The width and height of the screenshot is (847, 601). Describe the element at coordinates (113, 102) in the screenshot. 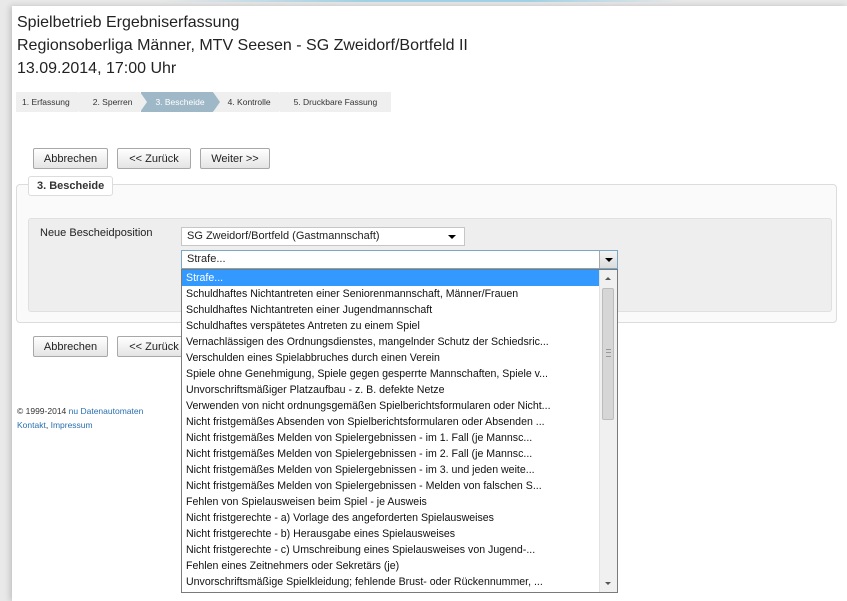

I see `step-sperren: 2. Sperren` at that location.